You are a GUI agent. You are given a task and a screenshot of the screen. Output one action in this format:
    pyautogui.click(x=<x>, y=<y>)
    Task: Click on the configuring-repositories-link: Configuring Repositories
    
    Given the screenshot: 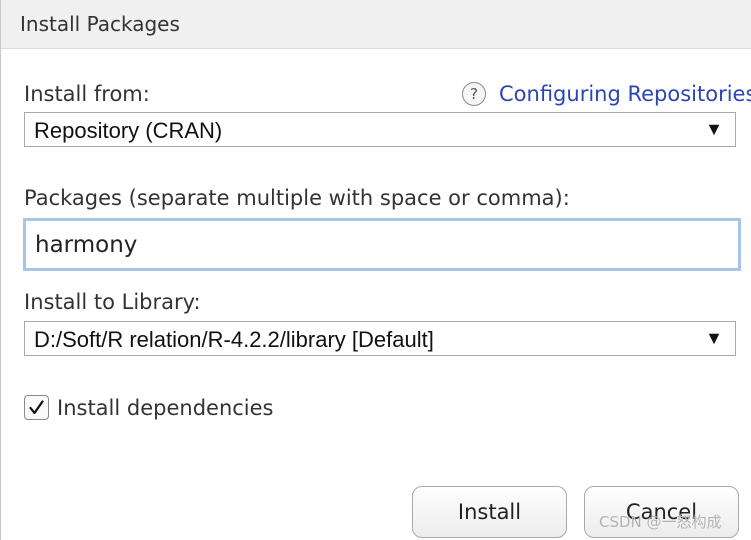 What is the action you would take?
    pyautogui.click(x=625, y=94)
    